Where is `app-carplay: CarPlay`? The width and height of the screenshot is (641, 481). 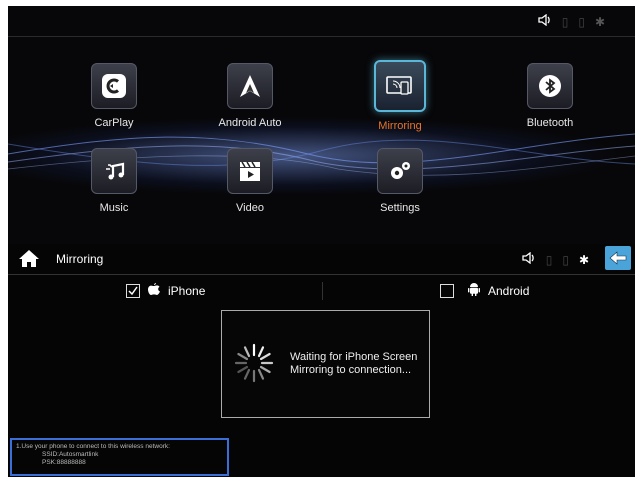 app-carplay: CarPlay is located at coordinates (114, 96).